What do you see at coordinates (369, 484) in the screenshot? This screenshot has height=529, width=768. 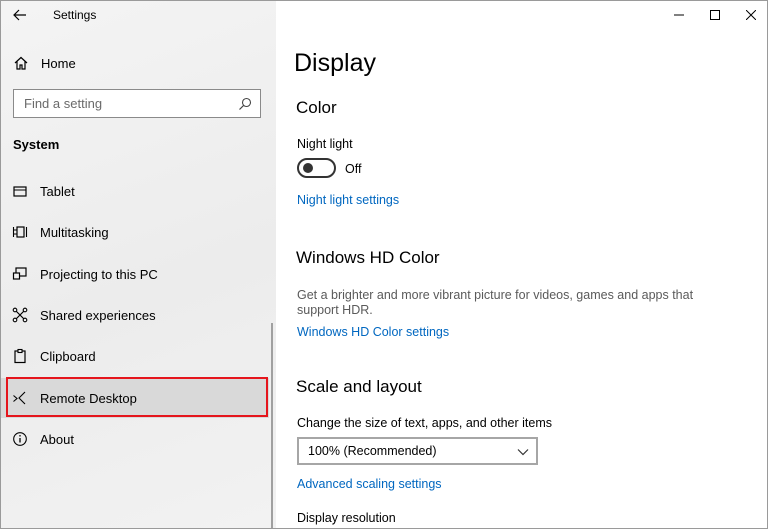 I see `advanced-scaling-link: Advanced scaling settings` at bounding box center [369, 484].